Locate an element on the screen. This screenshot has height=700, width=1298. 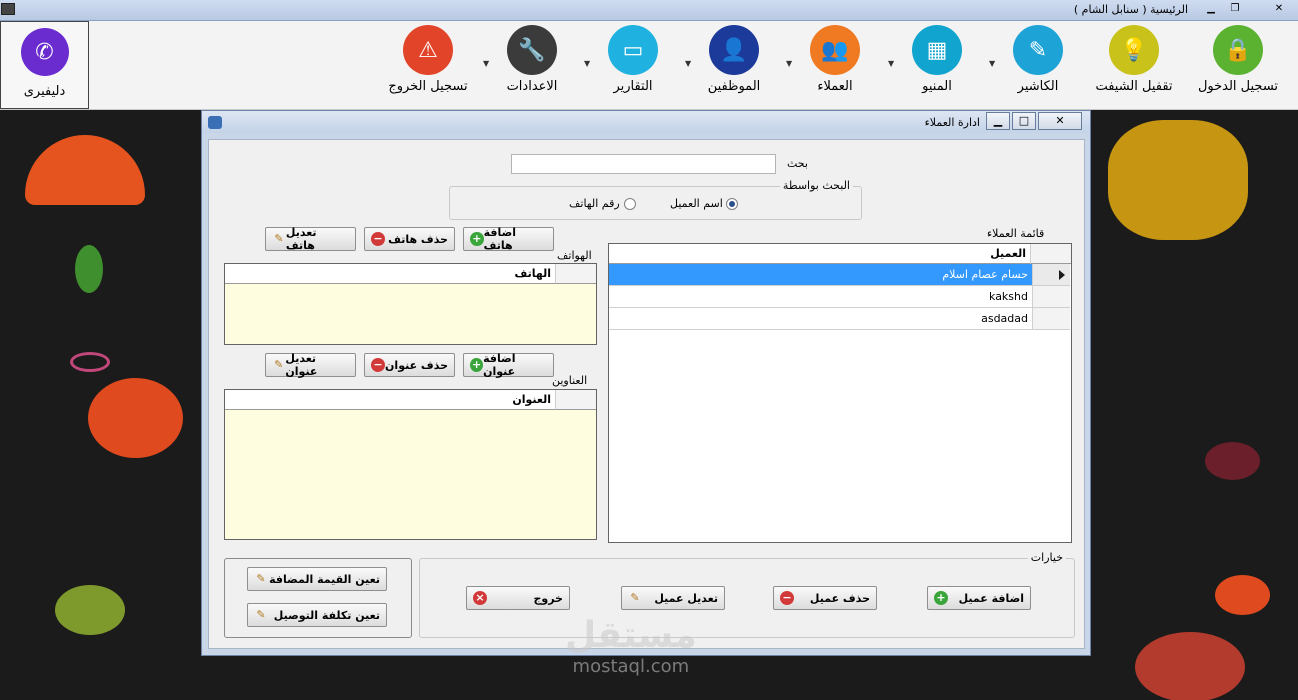
toolbar-close-shift-label: تقفيل الشيفت is located at coordinates (1134, 86).